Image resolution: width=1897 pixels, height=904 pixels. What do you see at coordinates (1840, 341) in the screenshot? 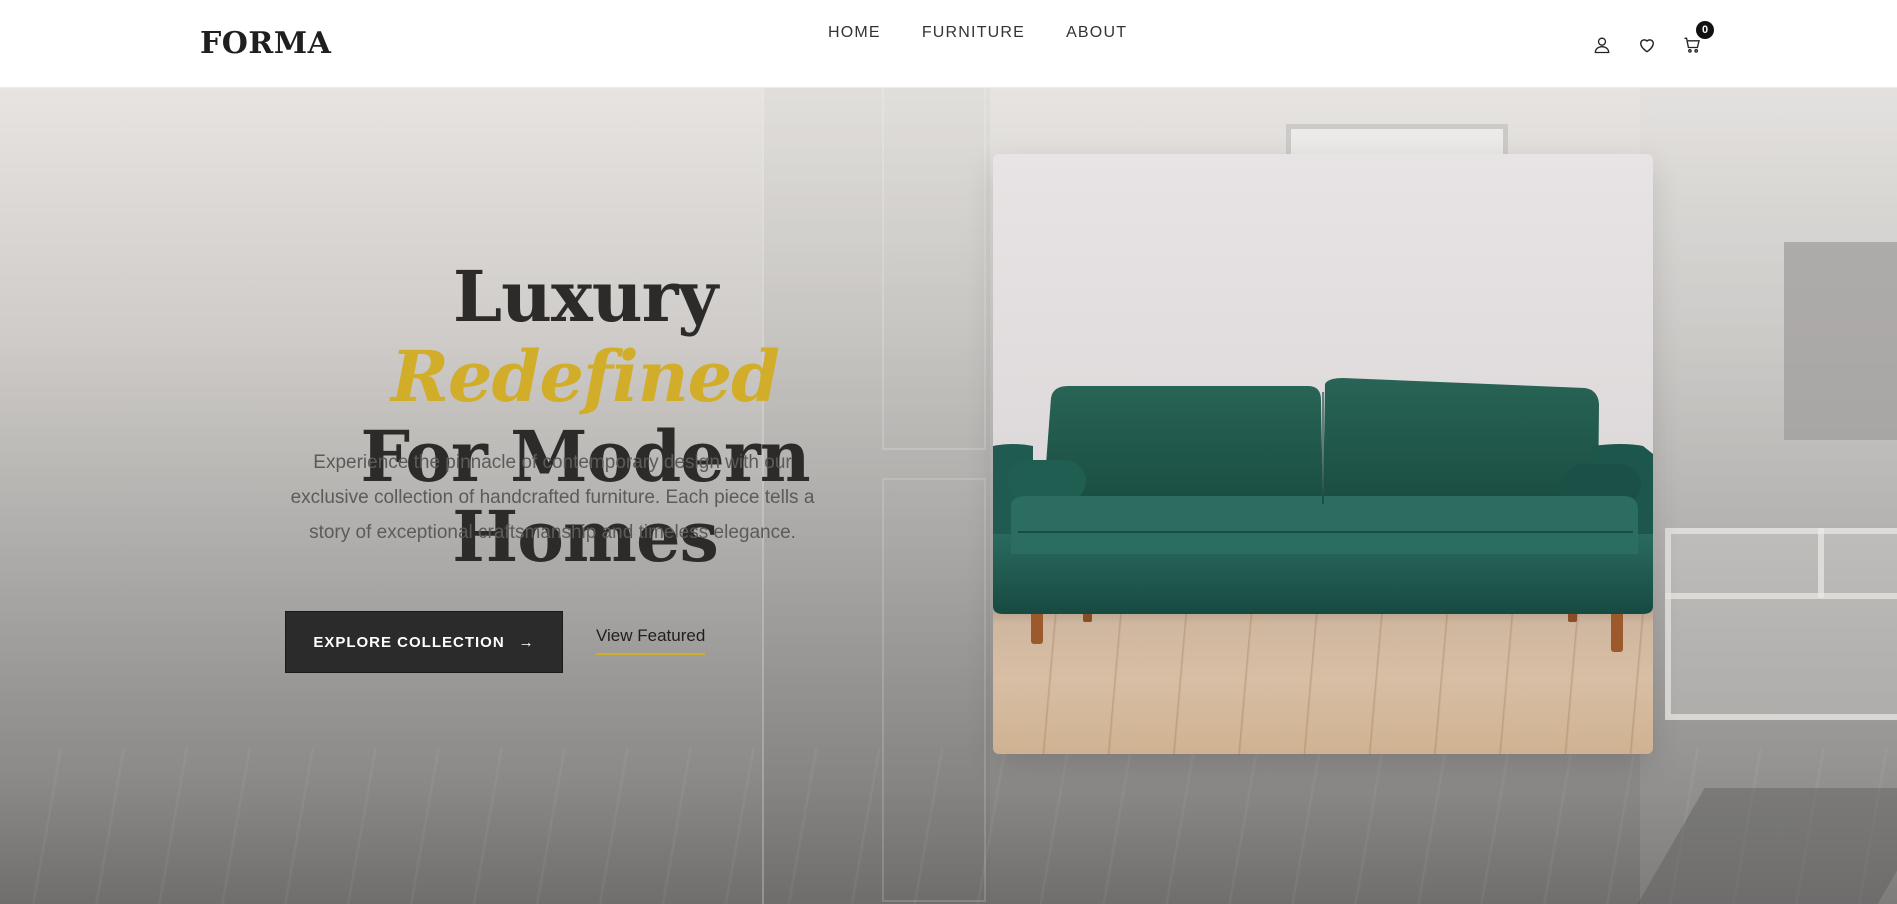
I see `background-picture-frame` at bounding box center [1840, 341].